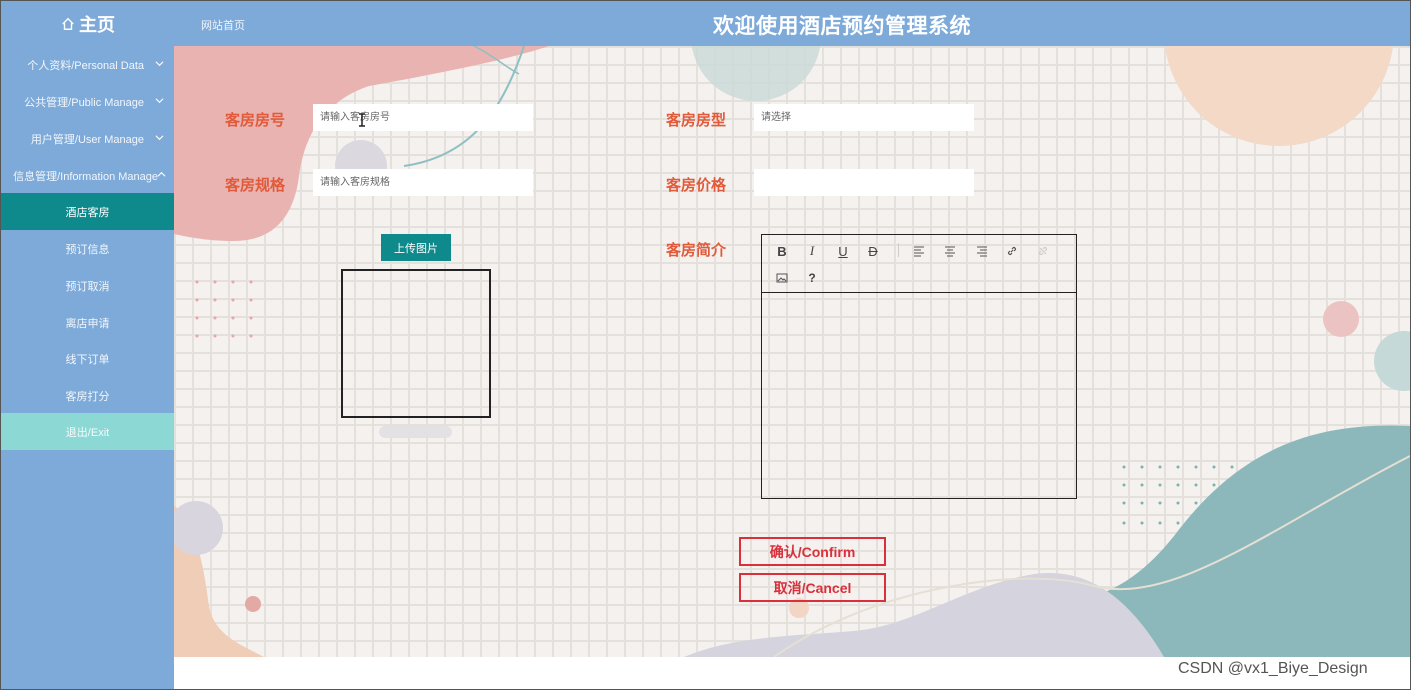 This screenshot has width=1411, height=690. I want to click on help-icon: ?, so click(812, 278).